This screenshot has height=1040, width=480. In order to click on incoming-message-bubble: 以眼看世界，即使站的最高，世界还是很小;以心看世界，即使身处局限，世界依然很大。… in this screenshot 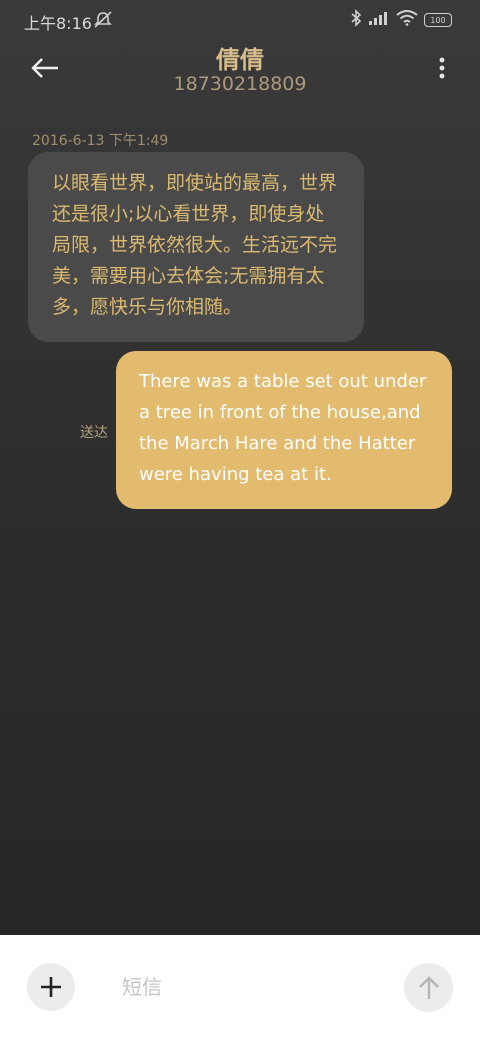, I will do `click(196, 247)`.